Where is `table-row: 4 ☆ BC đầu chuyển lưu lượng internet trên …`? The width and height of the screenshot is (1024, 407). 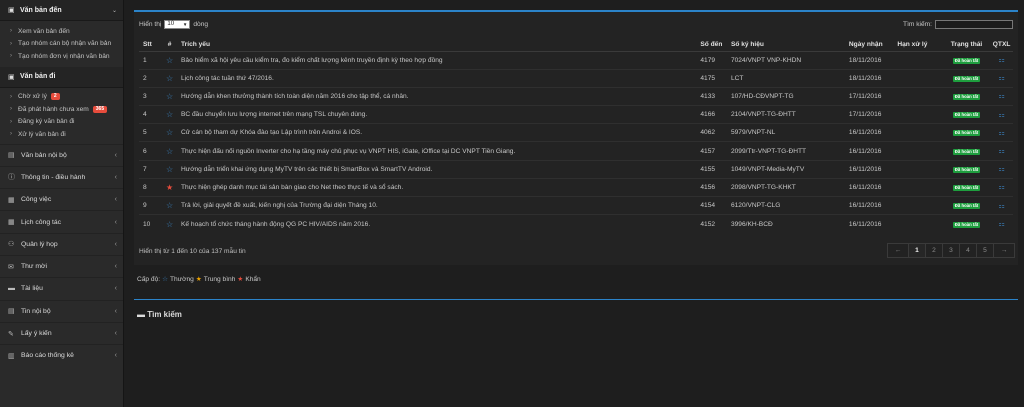 table-row: 4 ☆ BC đầu chuyển lưu lượng internet trên … is located at coordinates (576, 114).